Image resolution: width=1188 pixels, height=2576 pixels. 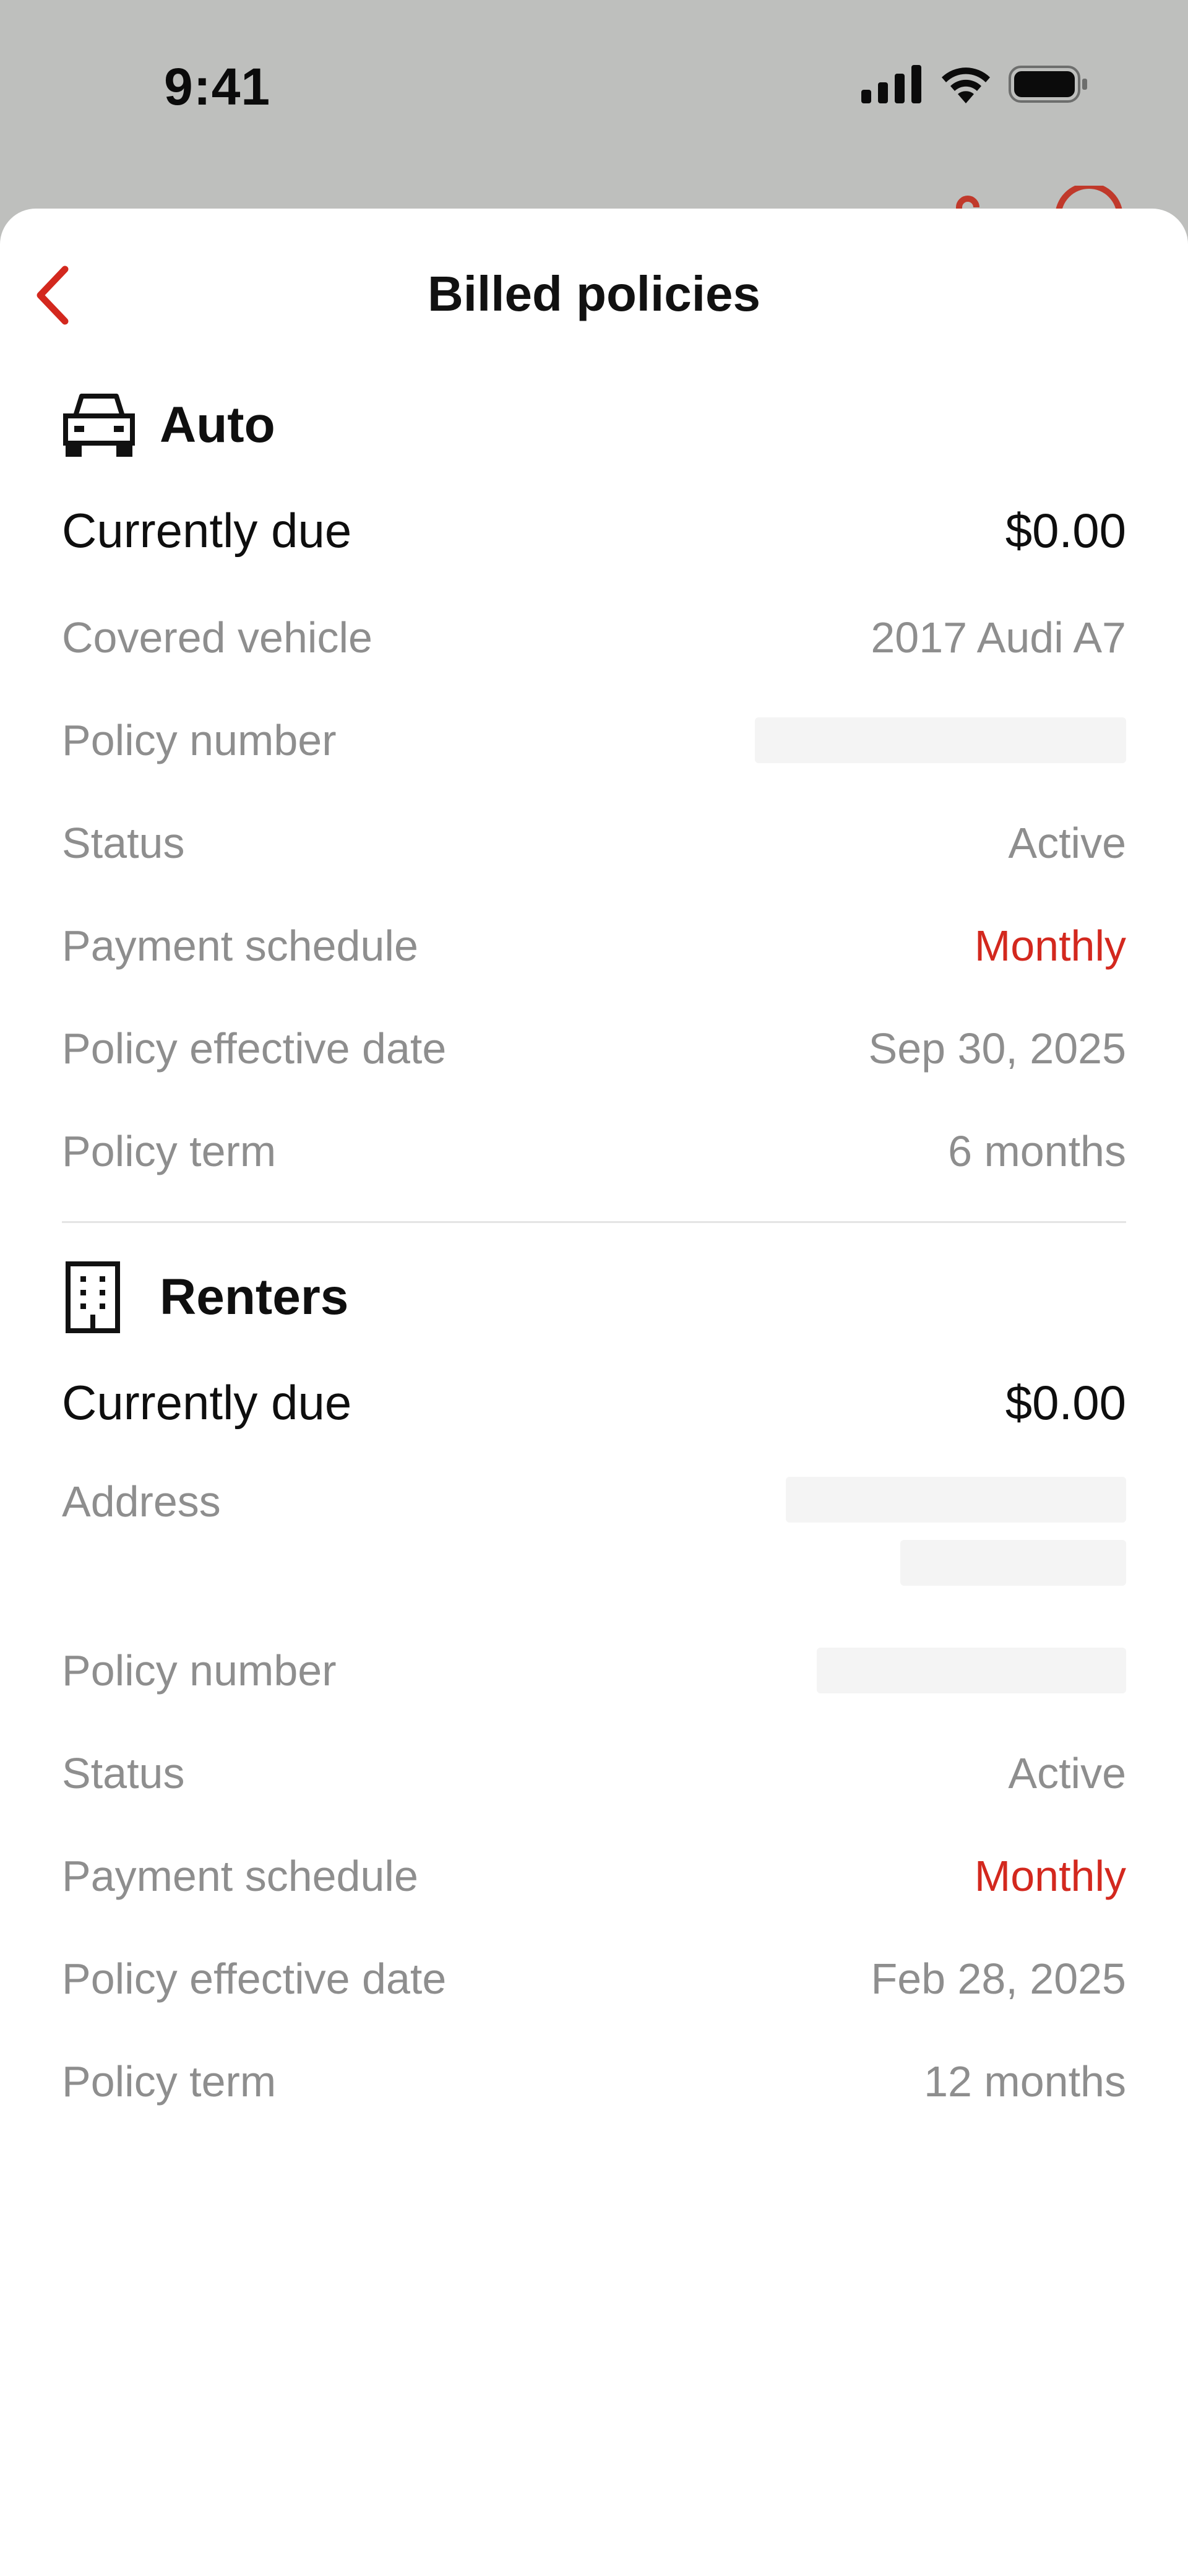 I want to click on wifi-icon, so click(x=966, y=85).